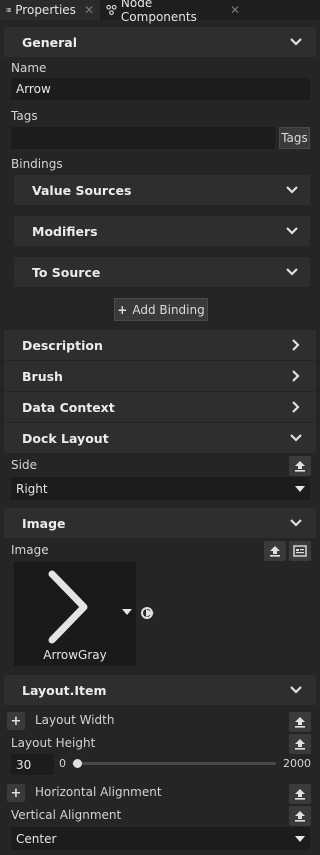  What do you see at coordinates (75, 720) in the screenshot?
I see `layout-width-label: Layout Width` at bounding box center [75, 720].